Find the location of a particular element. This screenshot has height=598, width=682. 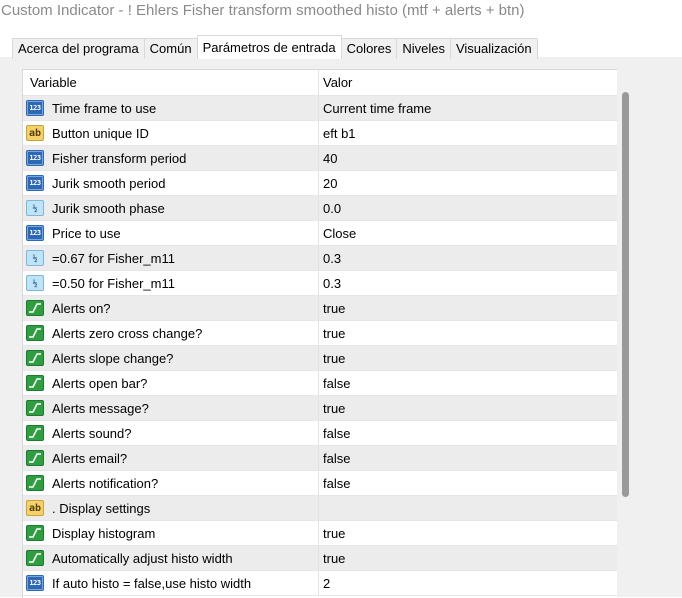

variable-name: Automatically adjust histo width is located at coordinates (142, 558).